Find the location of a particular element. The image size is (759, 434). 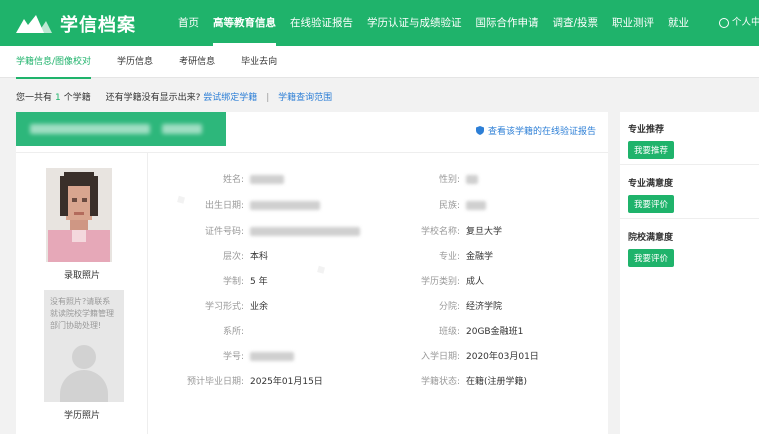

degree-photo-label: 学历照片 is located at coordinates (81, 416).